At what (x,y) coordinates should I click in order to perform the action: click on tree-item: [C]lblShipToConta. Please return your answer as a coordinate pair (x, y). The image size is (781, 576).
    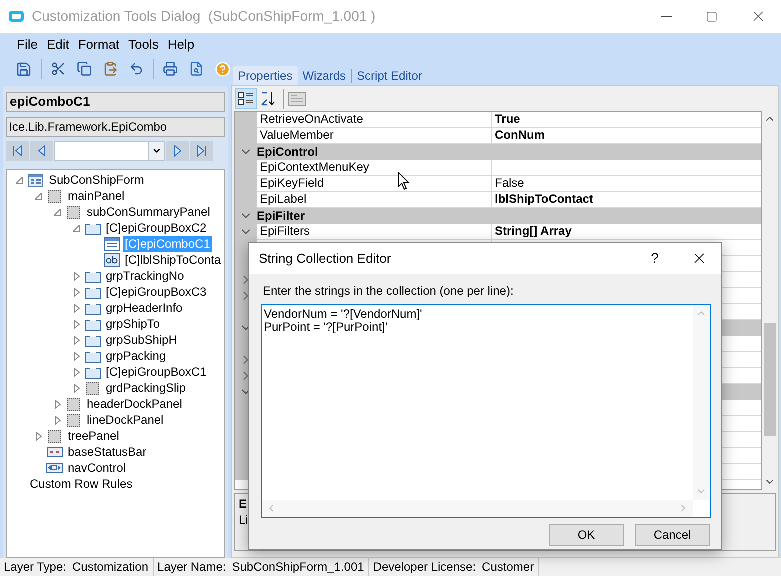
    Looking at the image, I should click on (173, 260).